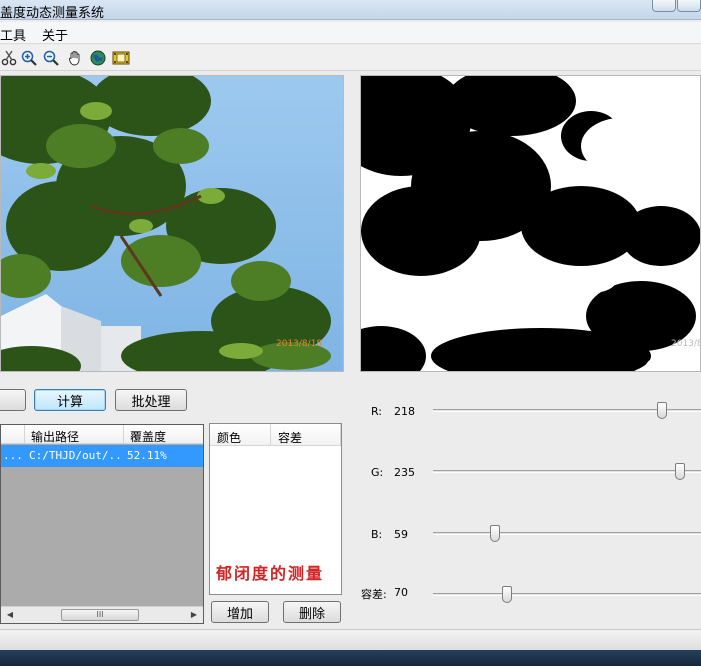 Image resolution: width=701 pixels, height=666 pixels. I want to click on column-header-color: 颜色, so click(240, 435).